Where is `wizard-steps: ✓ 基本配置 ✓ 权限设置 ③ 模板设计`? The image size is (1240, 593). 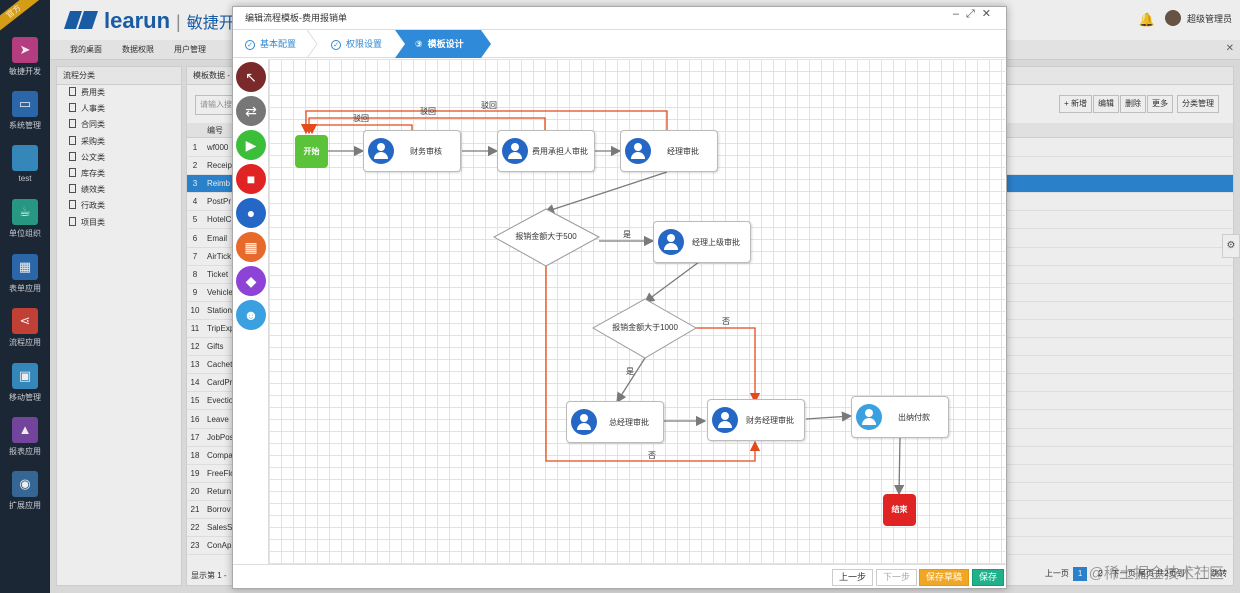 wizard-steps: ✓ 基本配置 ✓ 权限设置 ③ 模板设计 is located at coordinates (619, 44).